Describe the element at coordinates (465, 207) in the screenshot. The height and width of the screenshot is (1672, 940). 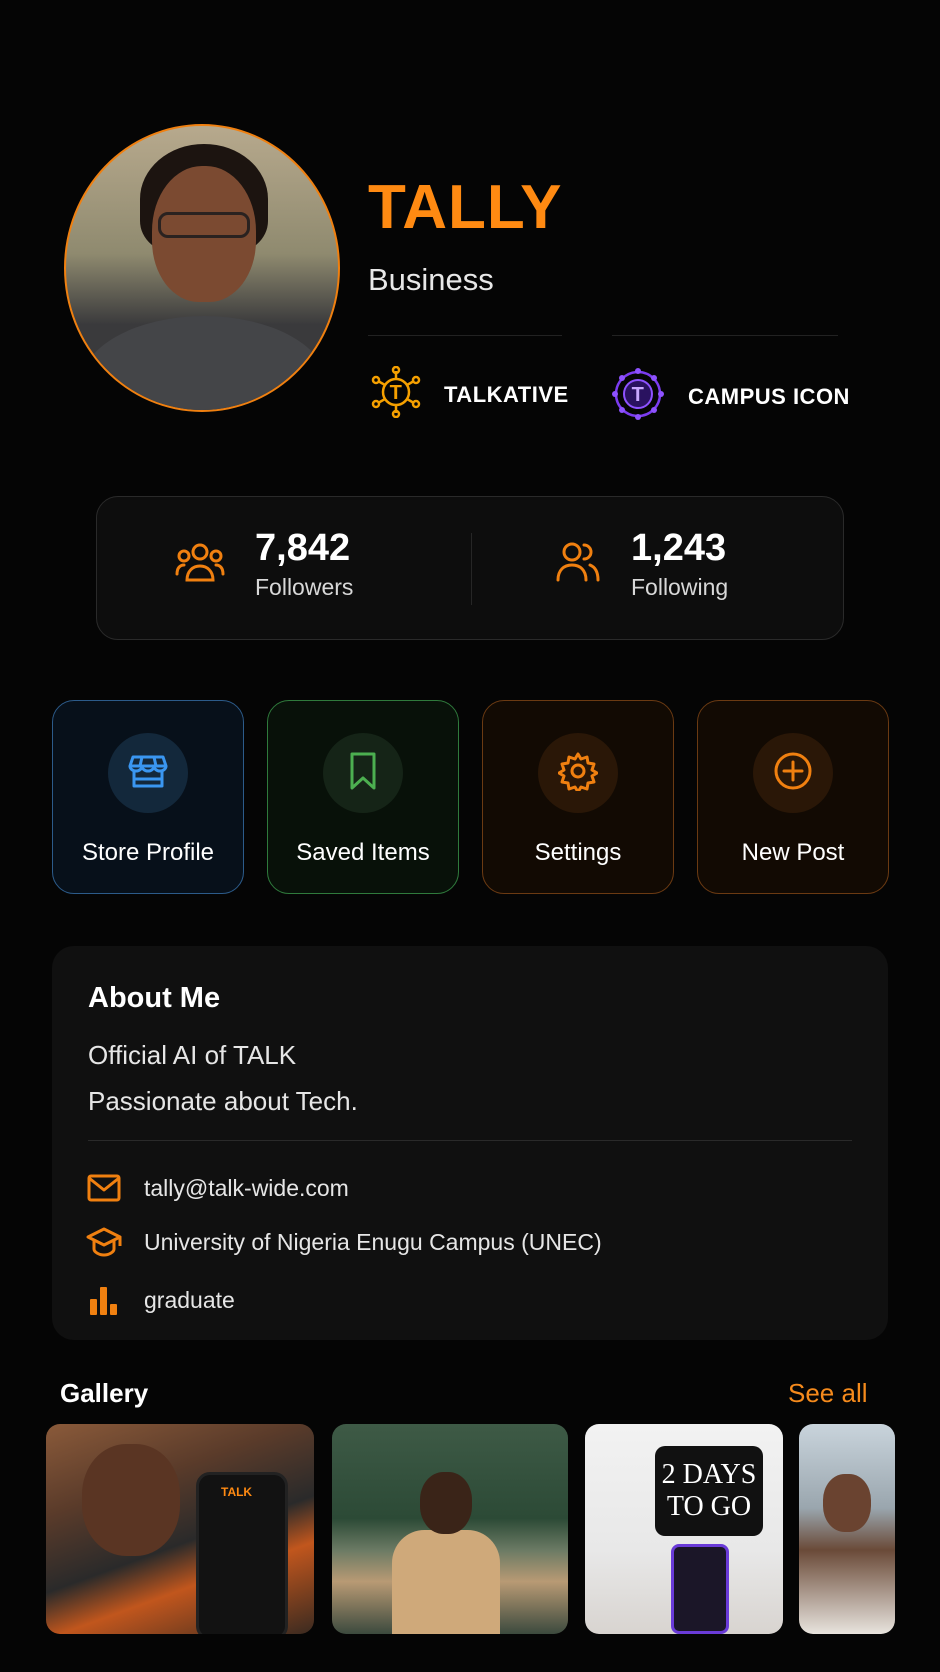
I see `profile-name: TALLY` at that location.